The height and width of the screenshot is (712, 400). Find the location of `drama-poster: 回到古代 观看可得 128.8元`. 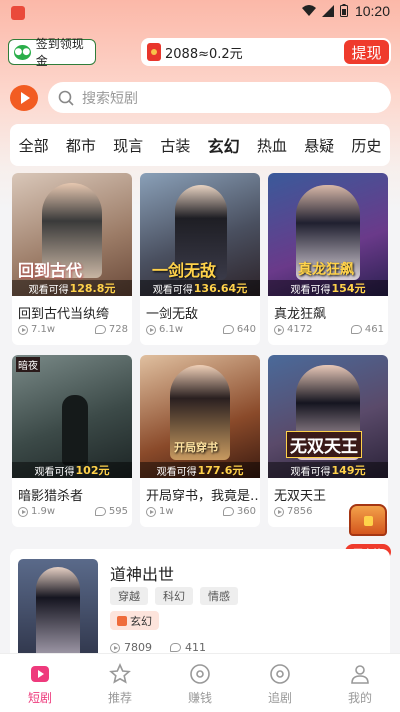

drama-poster: 回到古代 观看可得 128.8元 is located at coordinates (72, 234).